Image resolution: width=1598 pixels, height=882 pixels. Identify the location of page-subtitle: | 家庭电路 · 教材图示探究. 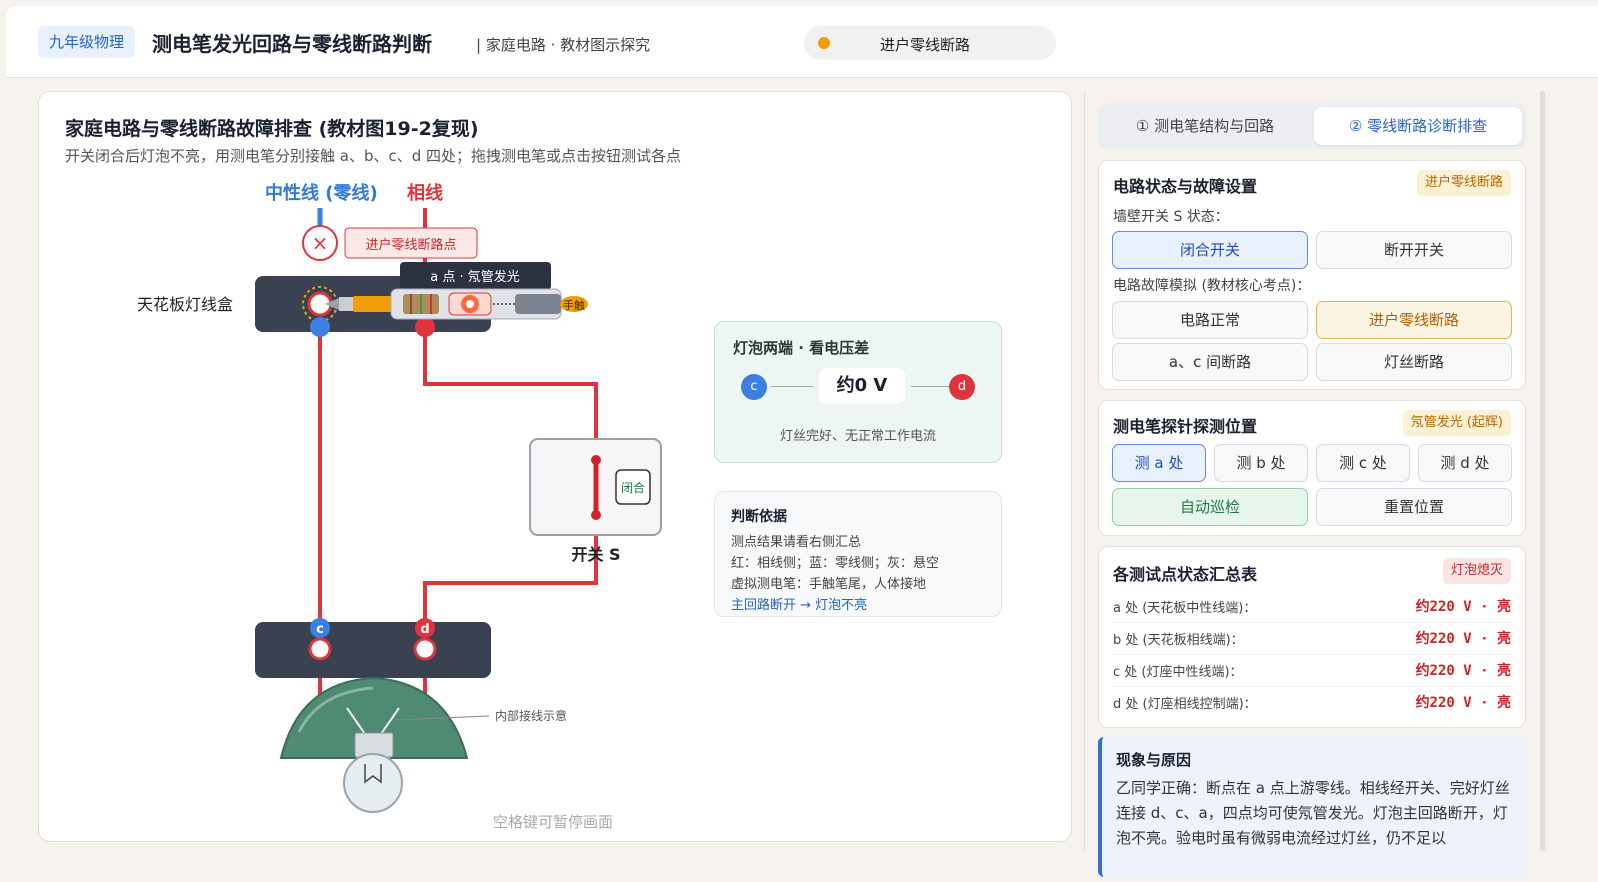
(563, 45).